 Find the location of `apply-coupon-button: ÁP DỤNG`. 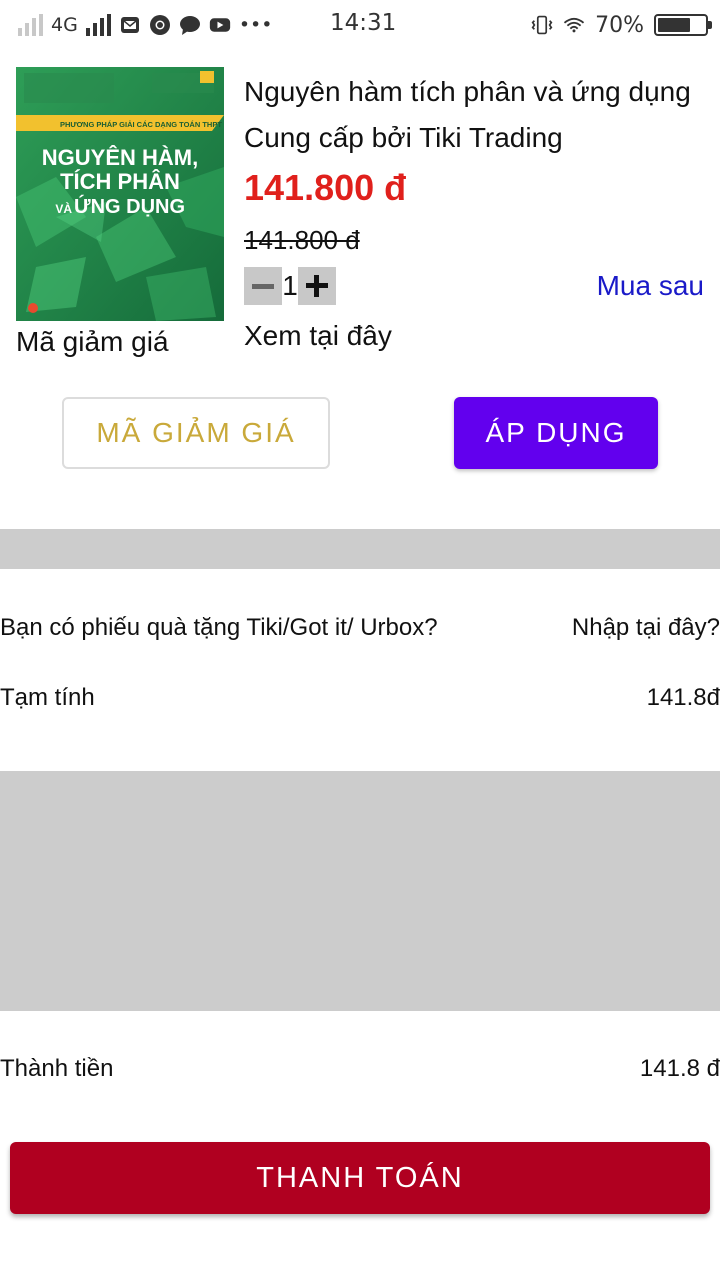

apply-coupon-button: ÁP DỤNG is located at coordinates (556, 433).